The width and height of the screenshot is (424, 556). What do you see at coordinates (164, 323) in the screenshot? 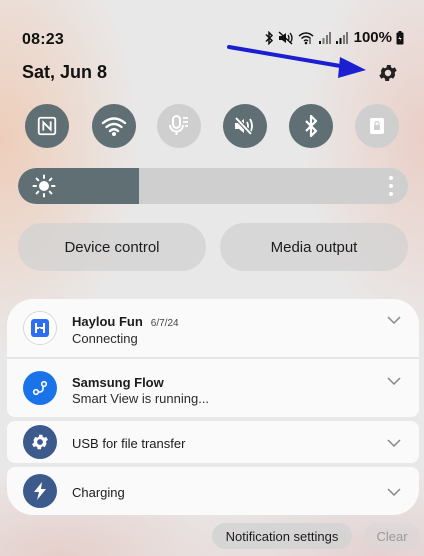
I see `notification-time: 6/7/24` at bounding box center [164, 323].